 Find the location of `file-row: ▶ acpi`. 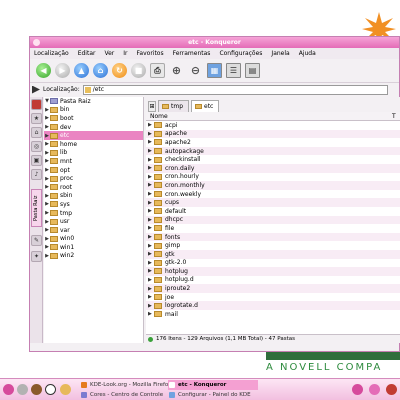

file-row: ▶ acpi is located at coordinates (273, 125).